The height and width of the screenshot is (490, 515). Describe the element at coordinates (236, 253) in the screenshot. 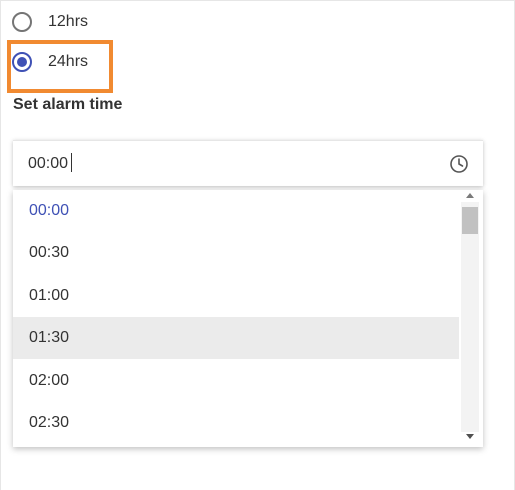

I see `time-option-0030: 00:30` at that location.